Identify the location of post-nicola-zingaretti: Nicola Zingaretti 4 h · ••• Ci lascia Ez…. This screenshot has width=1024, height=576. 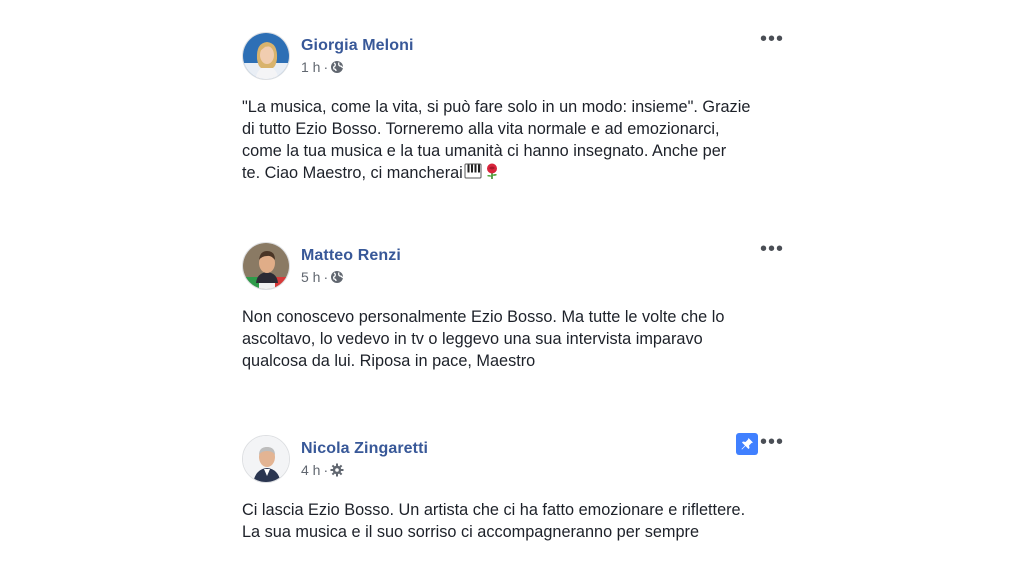
(522, 487).